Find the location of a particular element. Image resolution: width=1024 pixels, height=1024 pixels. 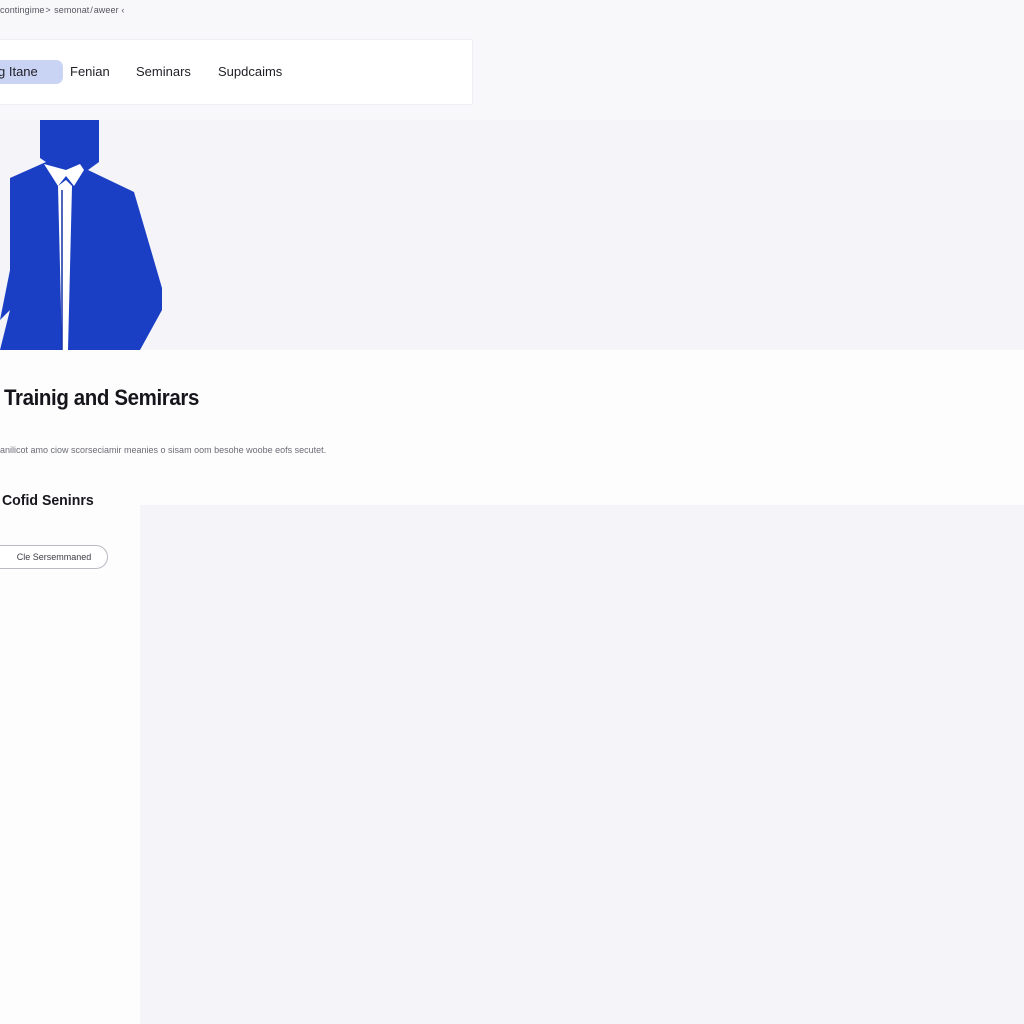

tab-label: g Itane is located at coordinates (19, 71).